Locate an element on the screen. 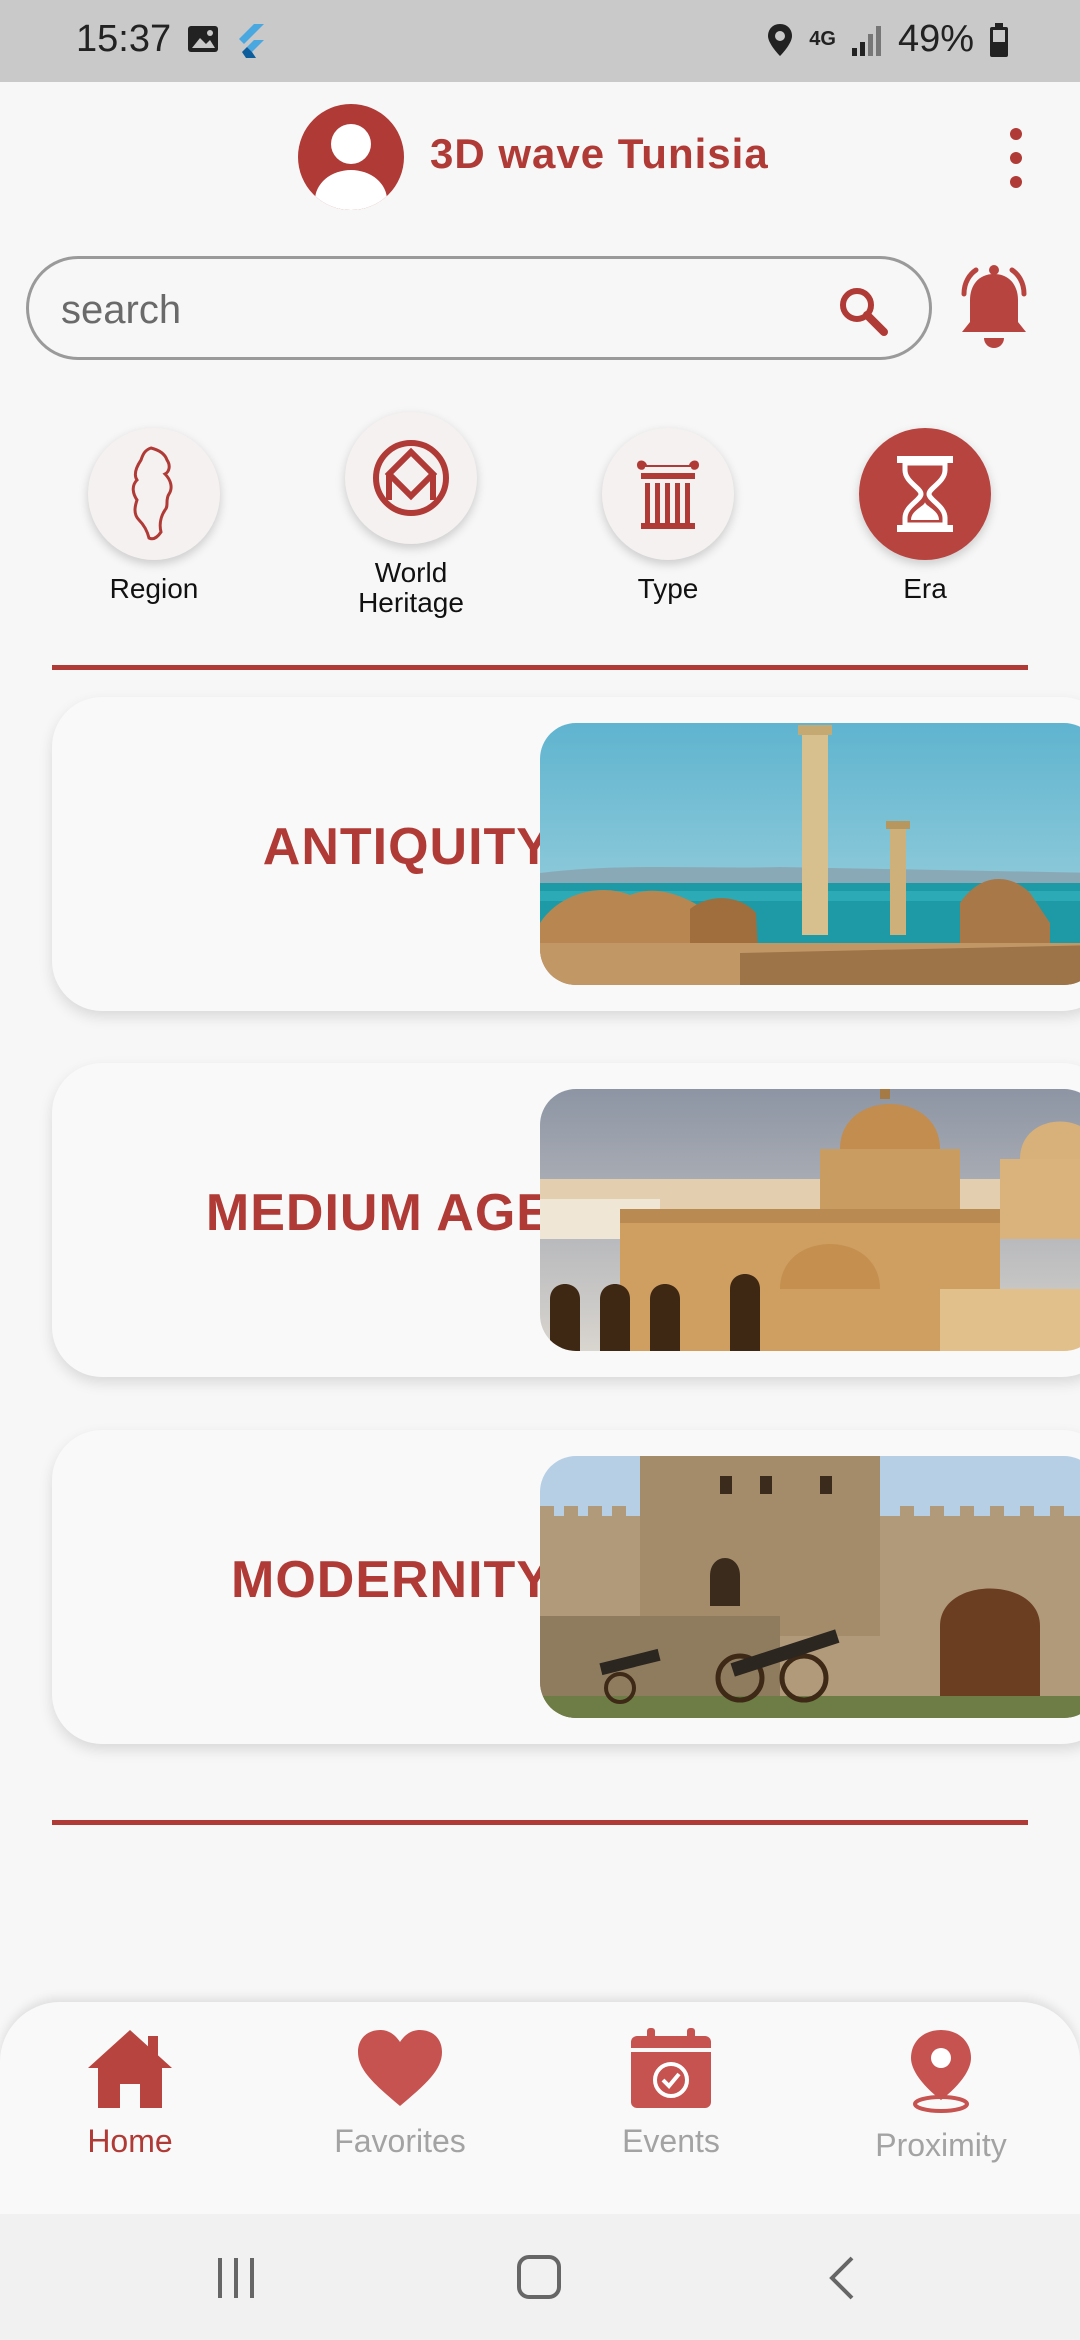  search-input is located at coordinates (441, 310).